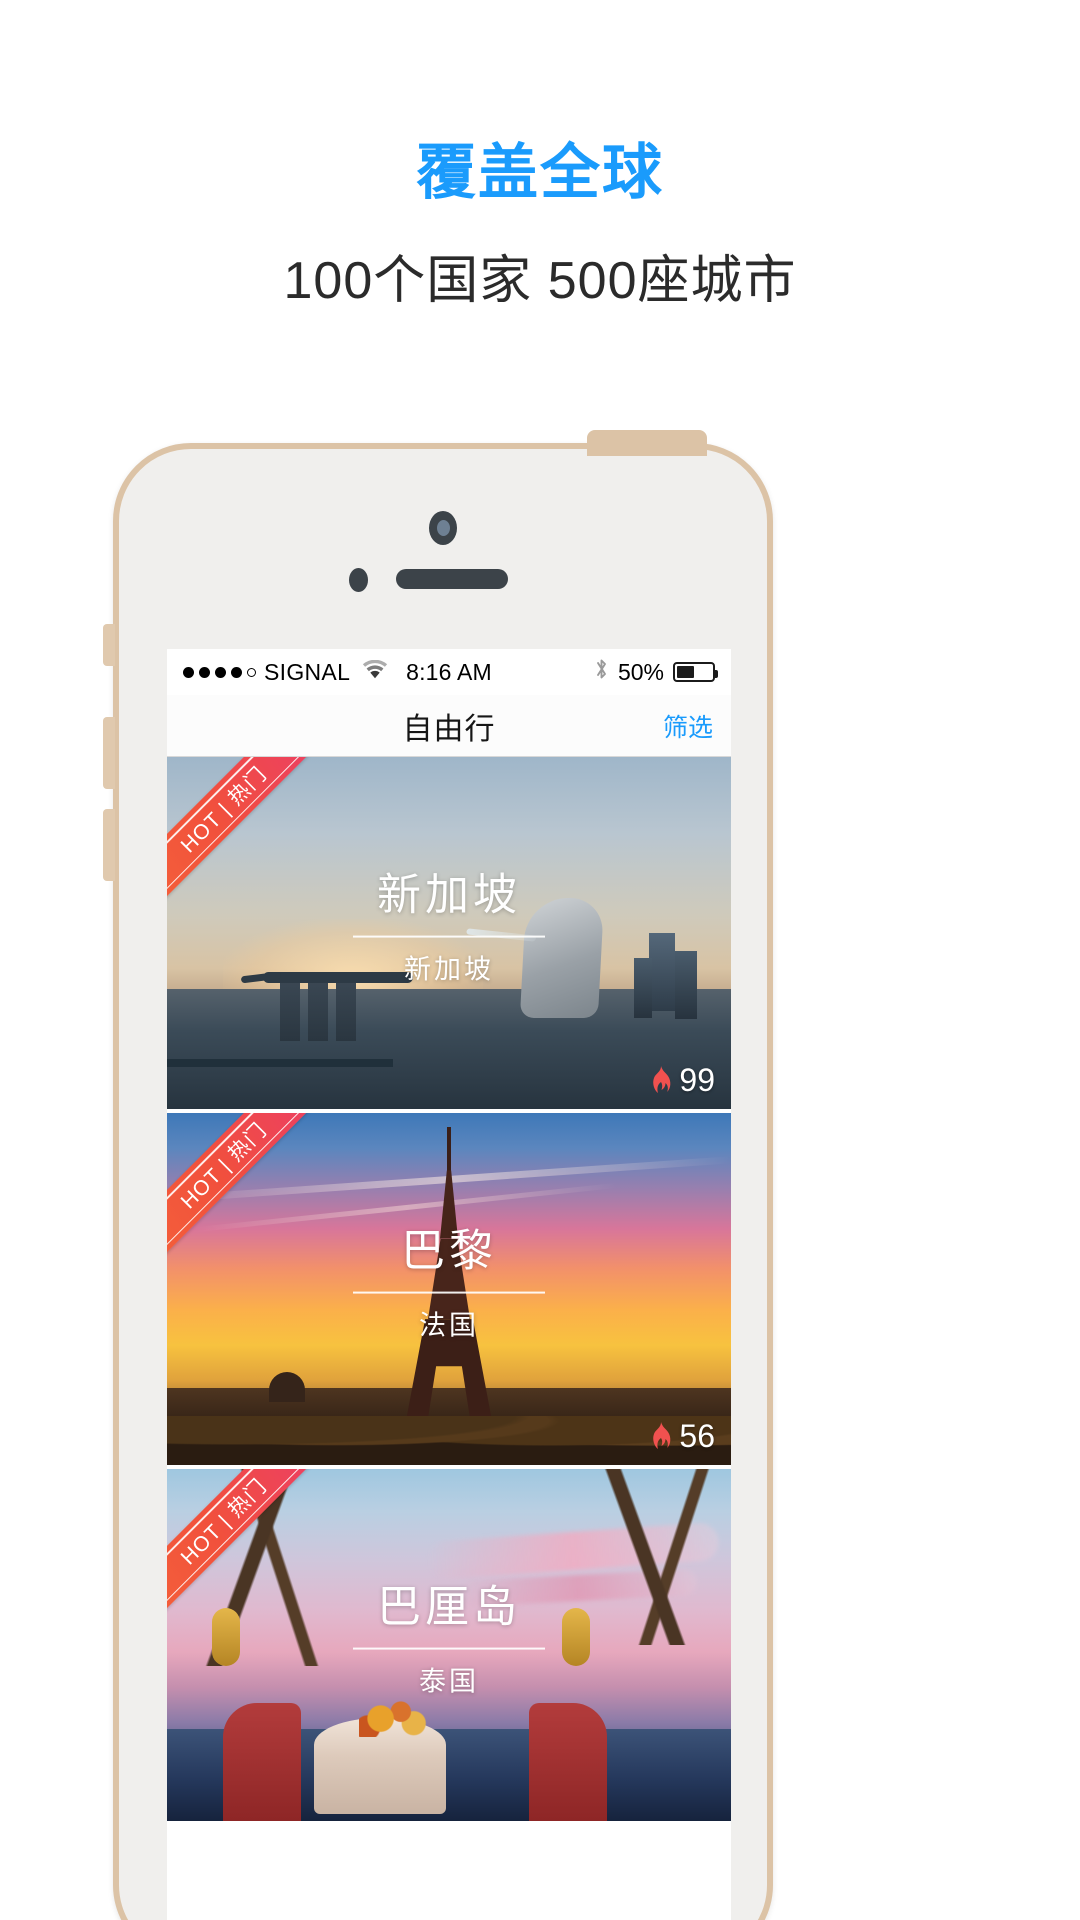  I want to click on navigation-bar: 自由行 筛选, so click(449, 726).